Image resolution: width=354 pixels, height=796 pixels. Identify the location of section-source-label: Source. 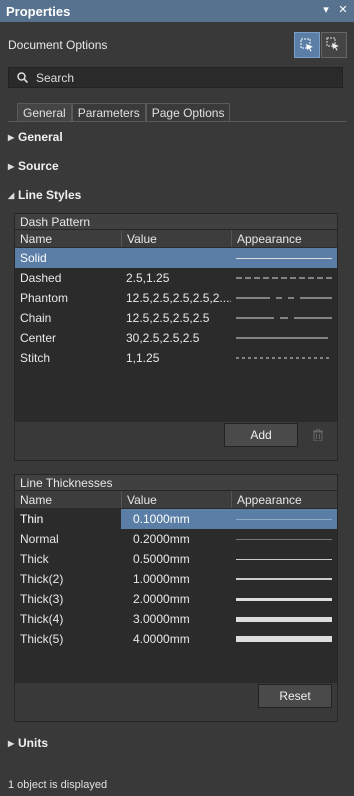
(38, 166).